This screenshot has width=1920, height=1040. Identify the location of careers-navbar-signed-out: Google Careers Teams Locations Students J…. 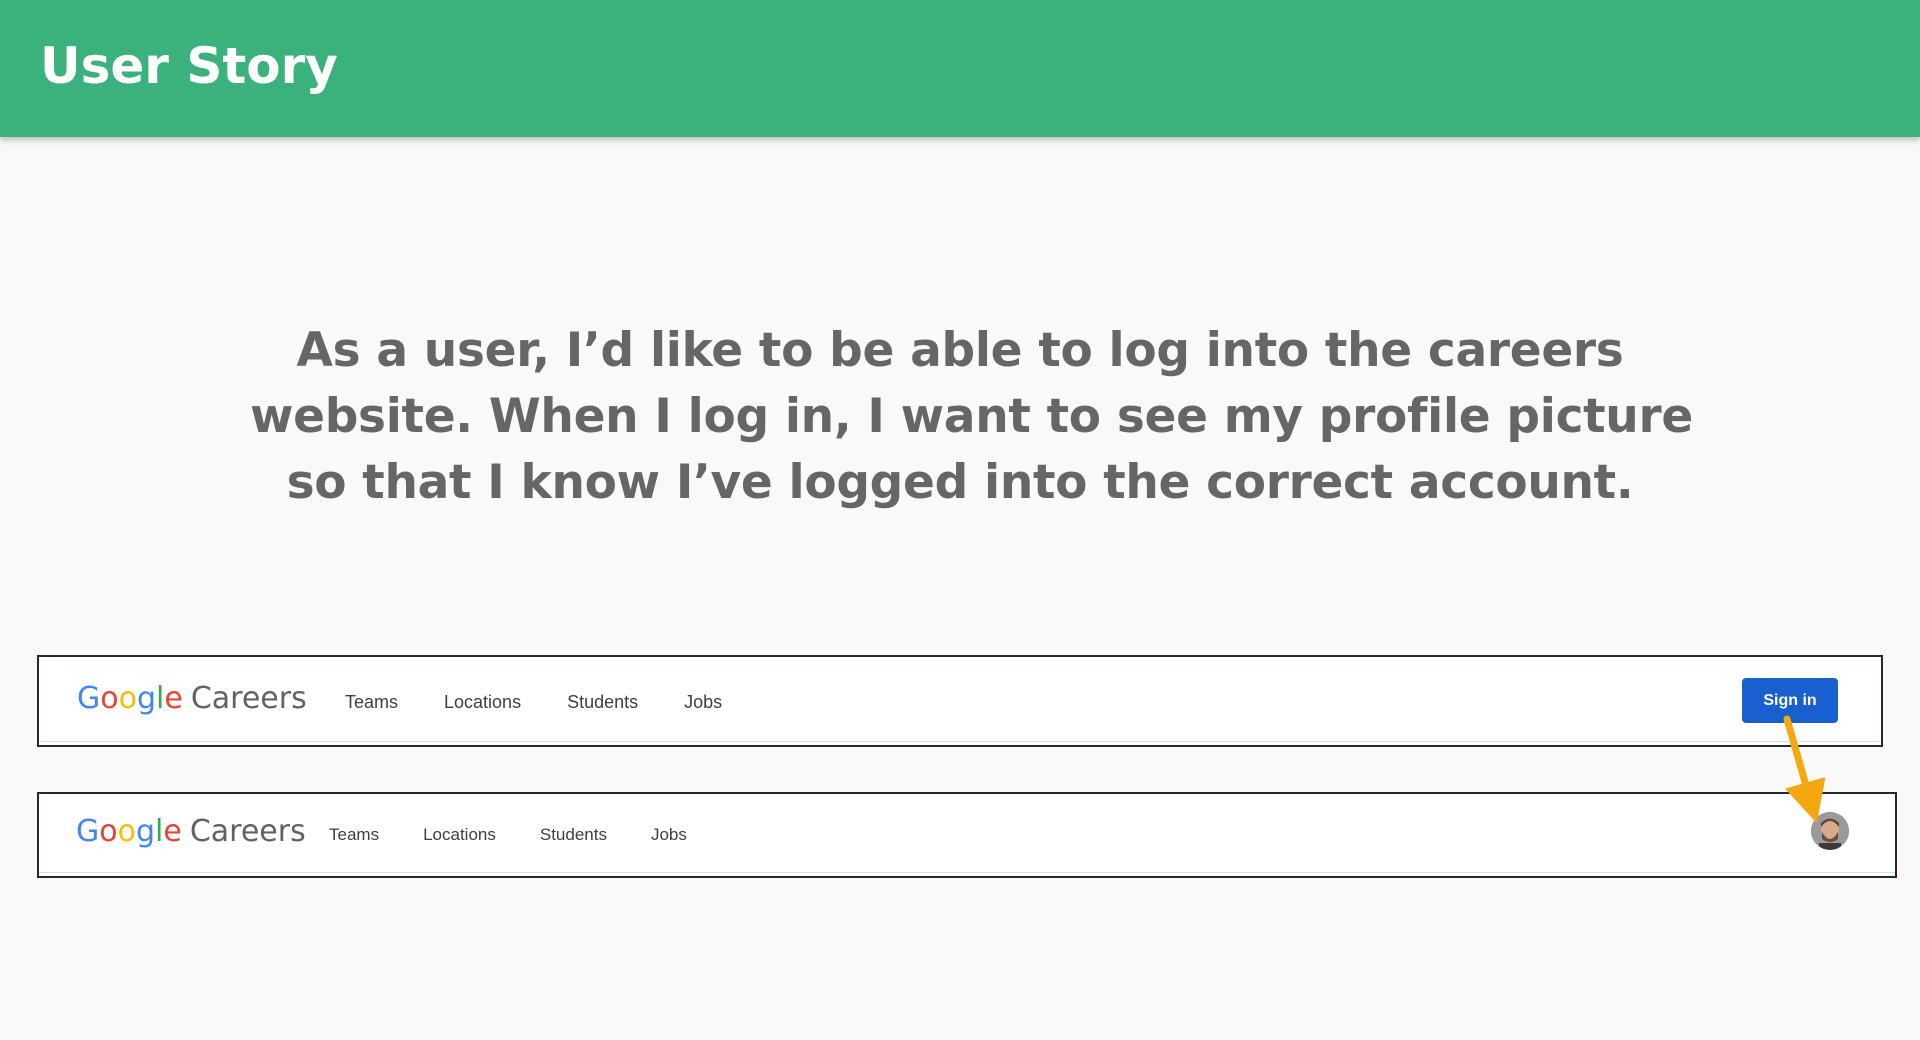
(960, 701).